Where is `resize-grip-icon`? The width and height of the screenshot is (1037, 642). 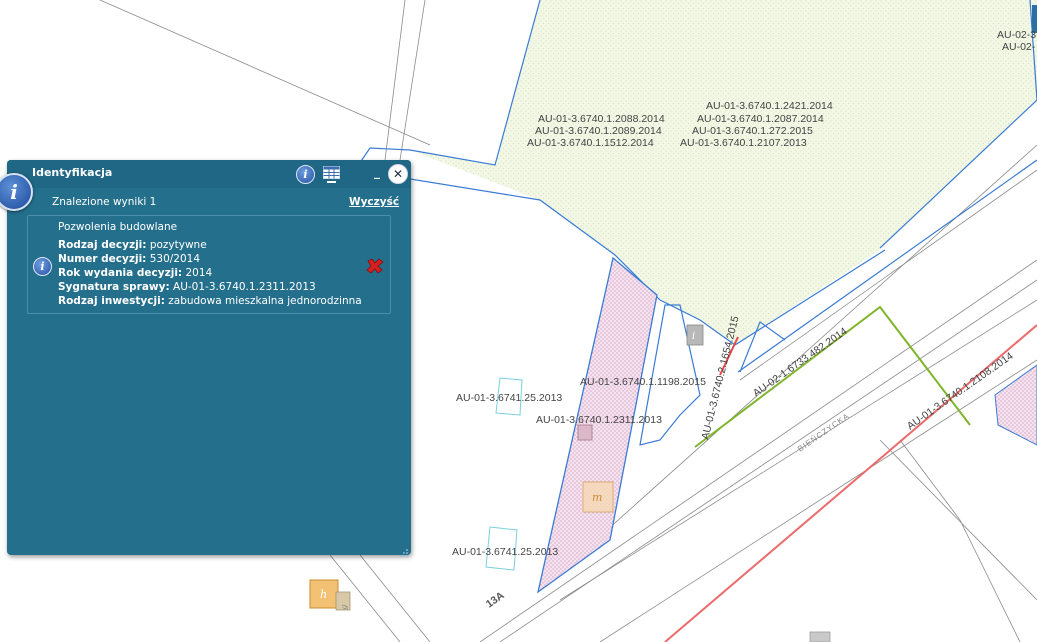 resize-grip-icon is located at coordinates (404, 550).